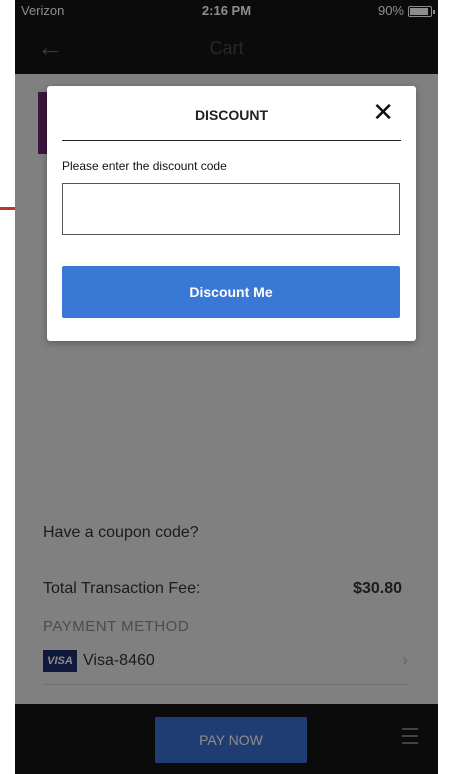 The height and width of the screenshot is (774, 453). What do you see at coordinates (383, 112) in the screenshot?
I see `close-icon: ✕` at bounding box center [383, 112].